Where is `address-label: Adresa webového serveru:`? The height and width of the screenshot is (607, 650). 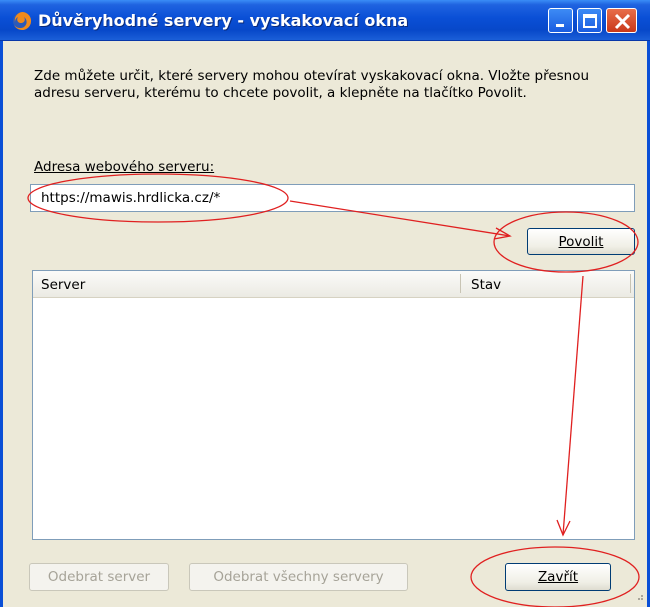 address-label: Adresa webového serveru: is located at coordinates (124, 167).